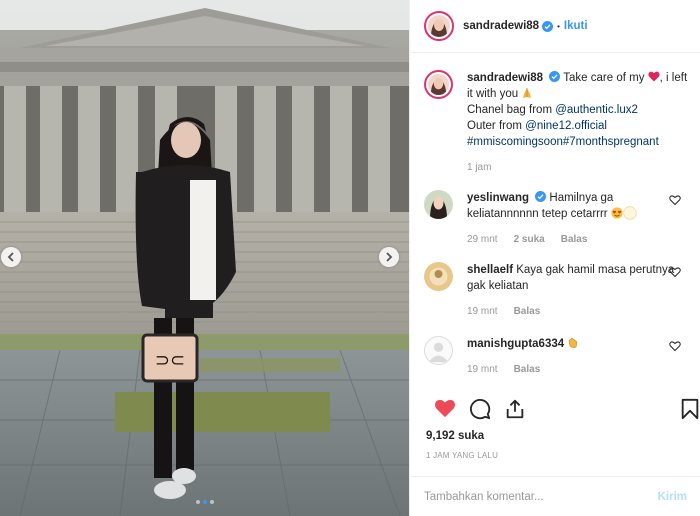 The width and height of the screenshot is (700, 516). I want to click on carousel-indicator, so click(204, 502).